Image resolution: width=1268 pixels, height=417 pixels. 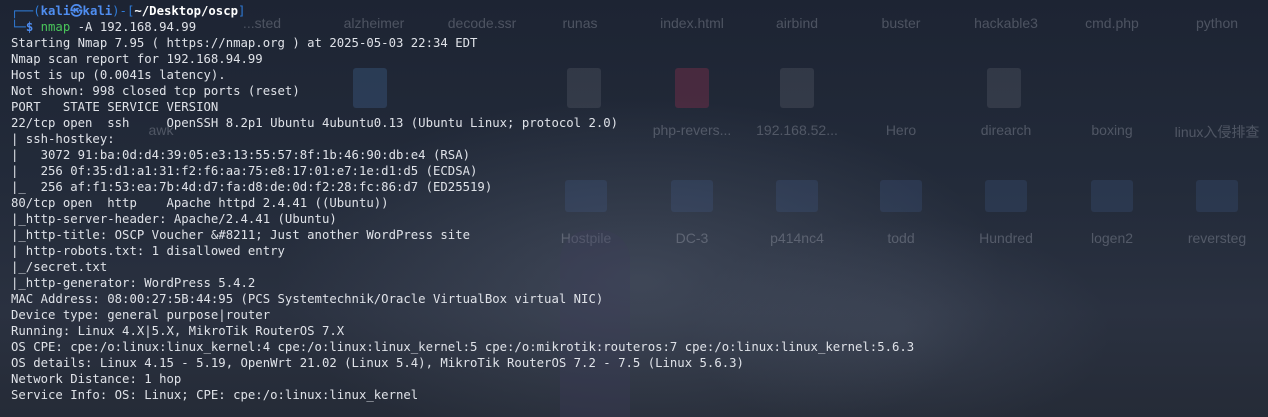 I want to click on output-line: |_/secret.txt, so click(x=59, y=267).